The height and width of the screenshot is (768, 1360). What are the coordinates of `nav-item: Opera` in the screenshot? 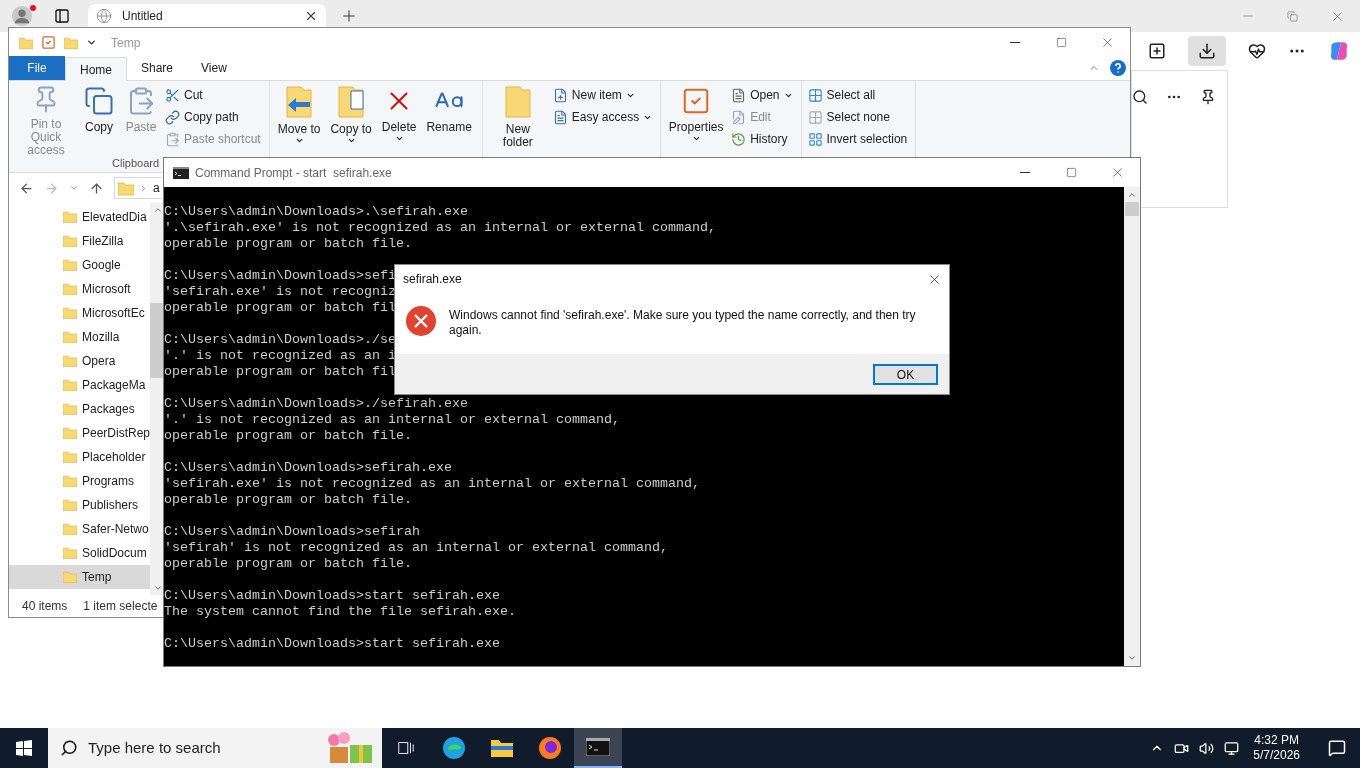 It's located at (80, 361).